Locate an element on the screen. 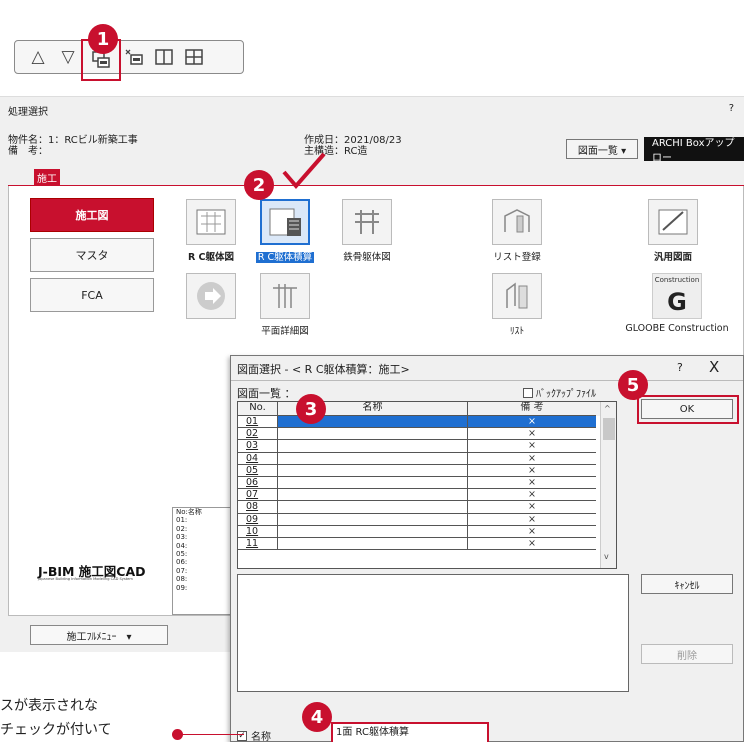  dialog-help-button: ? is located at coordinates (680, 367).